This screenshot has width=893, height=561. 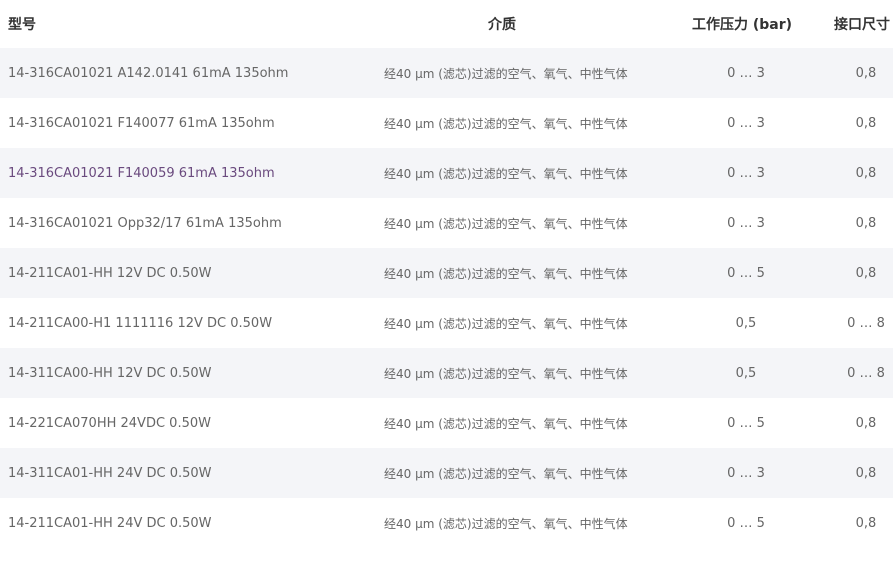 What do you see at coordinates (145, 223) in the screenshot?
I see `cell-model: 14-316CA01021 Opp32/17 61mA 135ohm` at bounding box center [145, 223].